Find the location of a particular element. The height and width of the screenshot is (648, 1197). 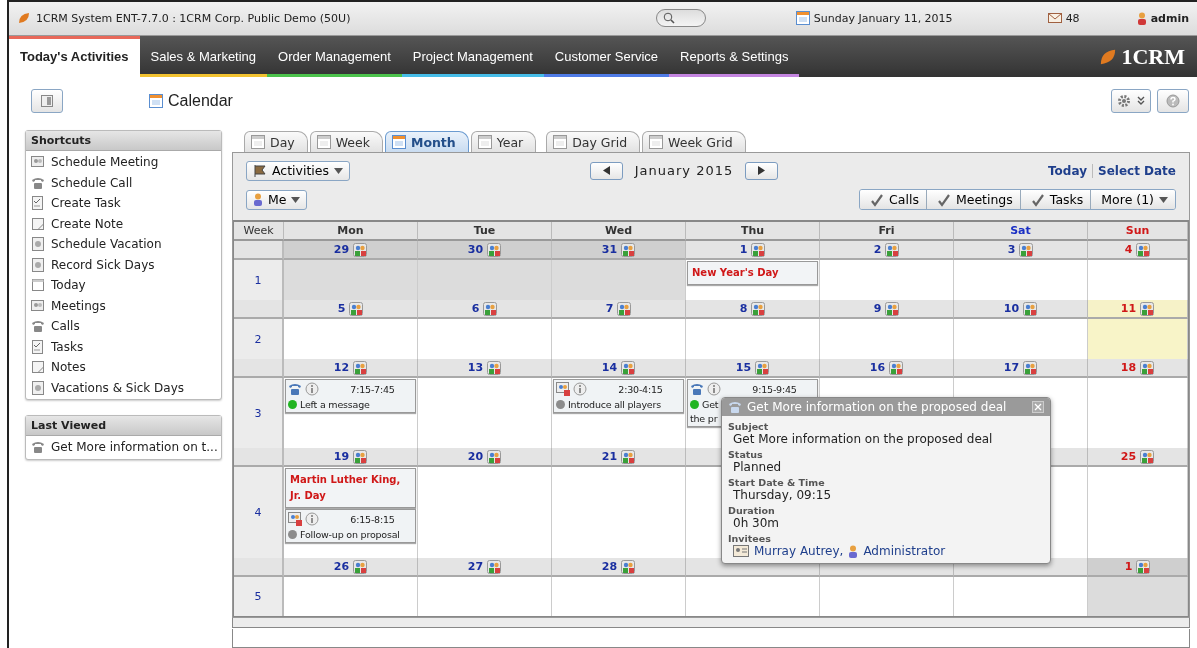

column-header: Tue is located at coordinates (485, 231).